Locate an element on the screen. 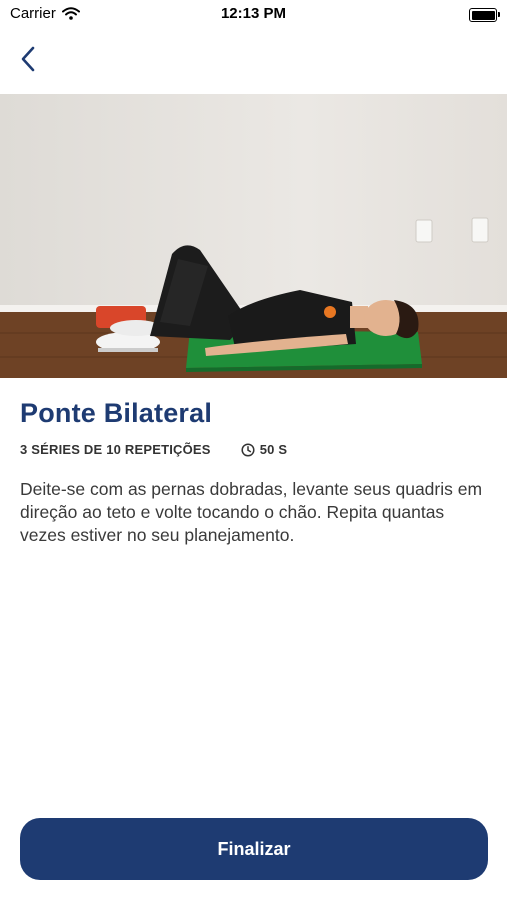  clock-icon is located at coordinates (248, 449).